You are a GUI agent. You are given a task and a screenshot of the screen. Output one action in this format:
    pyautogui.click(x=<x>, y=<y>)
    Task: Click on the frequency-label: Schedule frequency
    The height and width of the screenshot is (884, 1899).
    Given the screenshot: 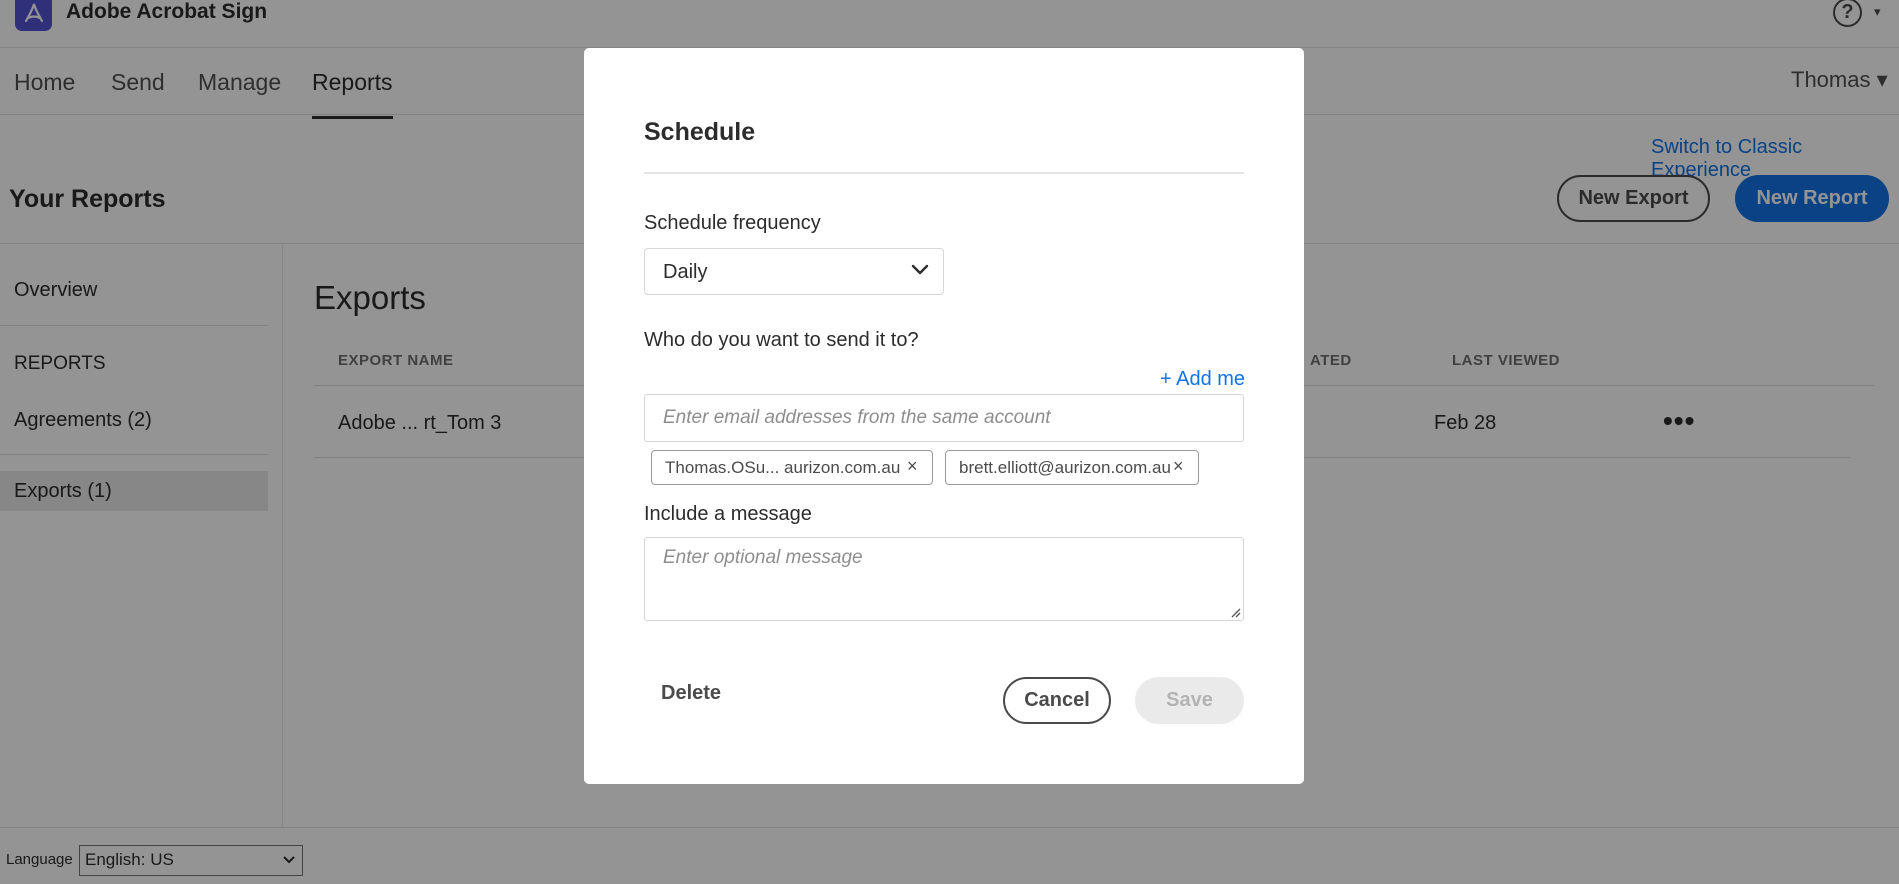 What is the action you would take?
    pyautogui.click(x=732, y=223)
    